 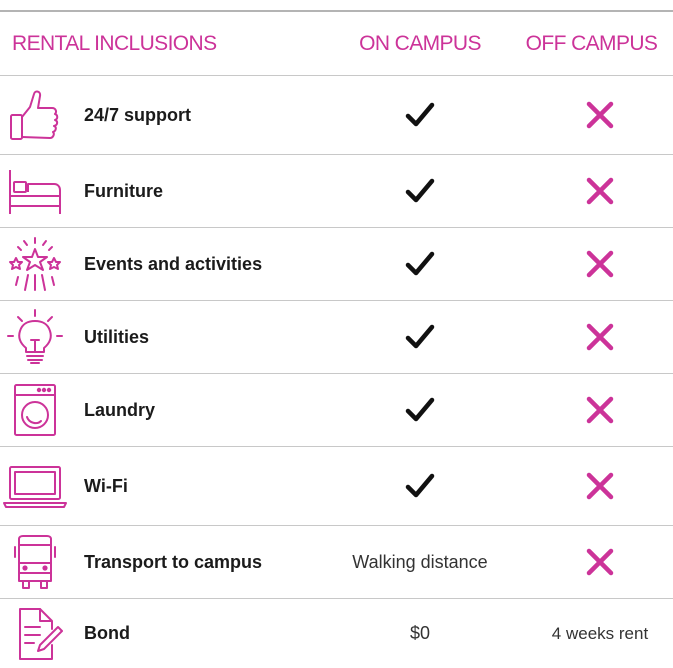 I want to click on row-label: Furniture, so click(x=123, y=190).